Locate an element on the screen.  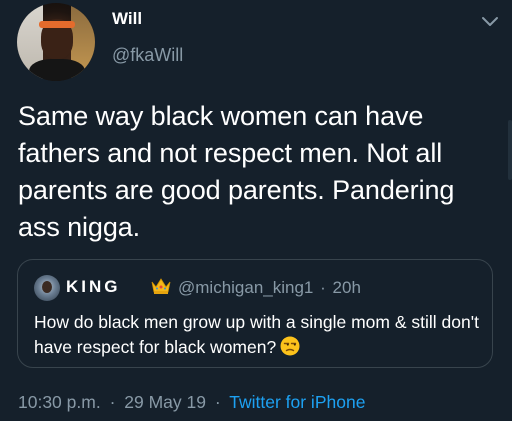
quoted-avatar-face is located at coordinates (47, 287).